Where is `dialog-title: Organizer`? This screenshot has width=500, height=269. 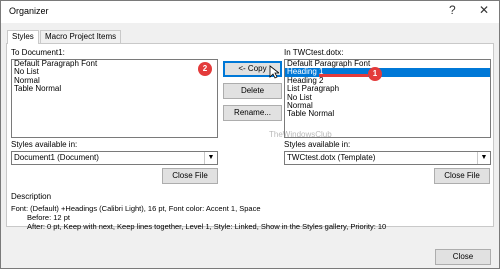 dialog-title: Organizer is located at coordinates (29, 11).